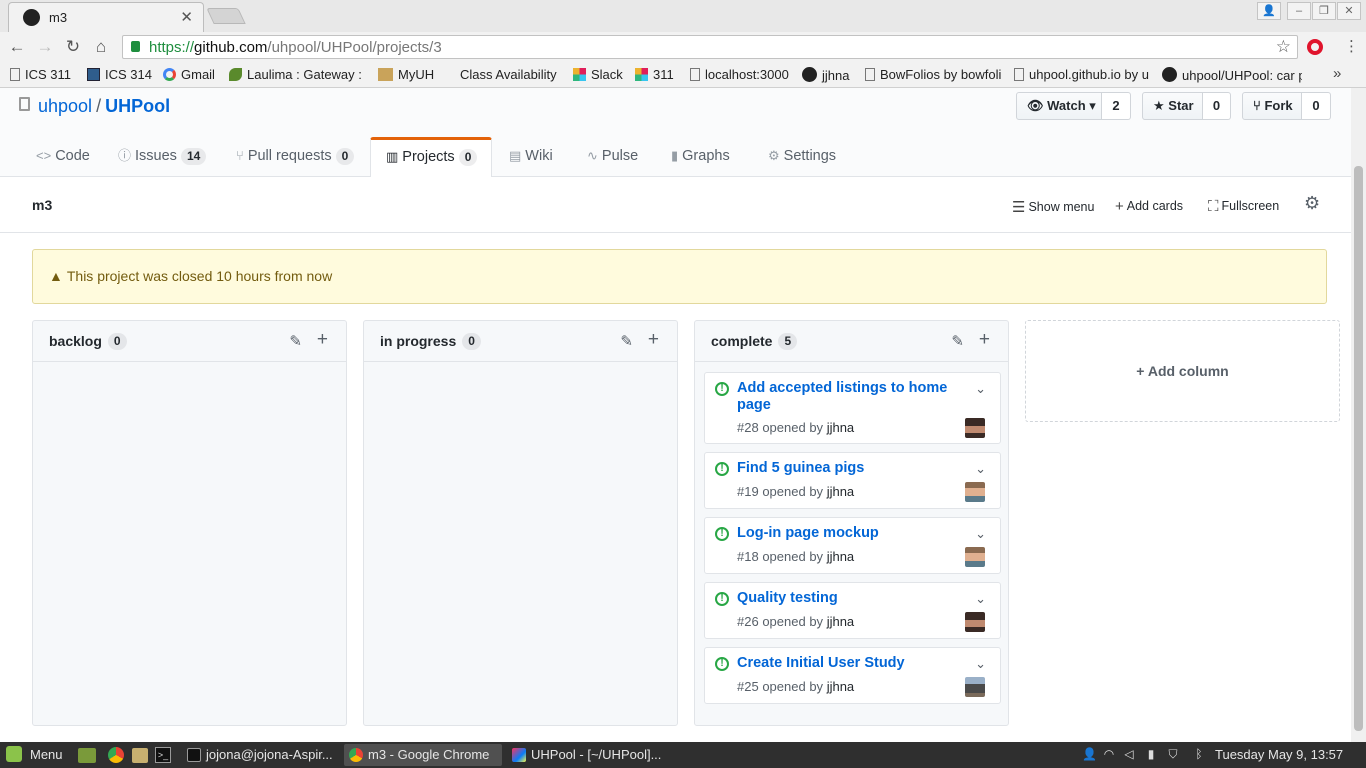  What do you see at coordinates (423, 755) in the screenshot?
I see `taskbar-window-chrome: m3 - Google Chrome` at bounding box center [423, 755].